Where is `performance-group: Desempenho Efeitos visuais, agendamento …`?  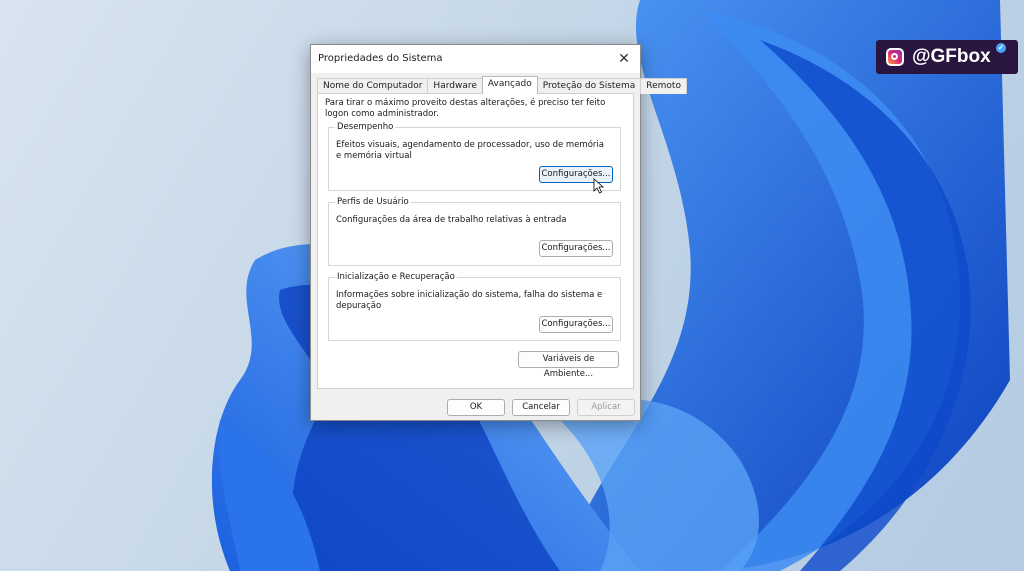
performance-group: Desempenho Efeitos visuais, agendamento … is located at coordinates (474, 156).